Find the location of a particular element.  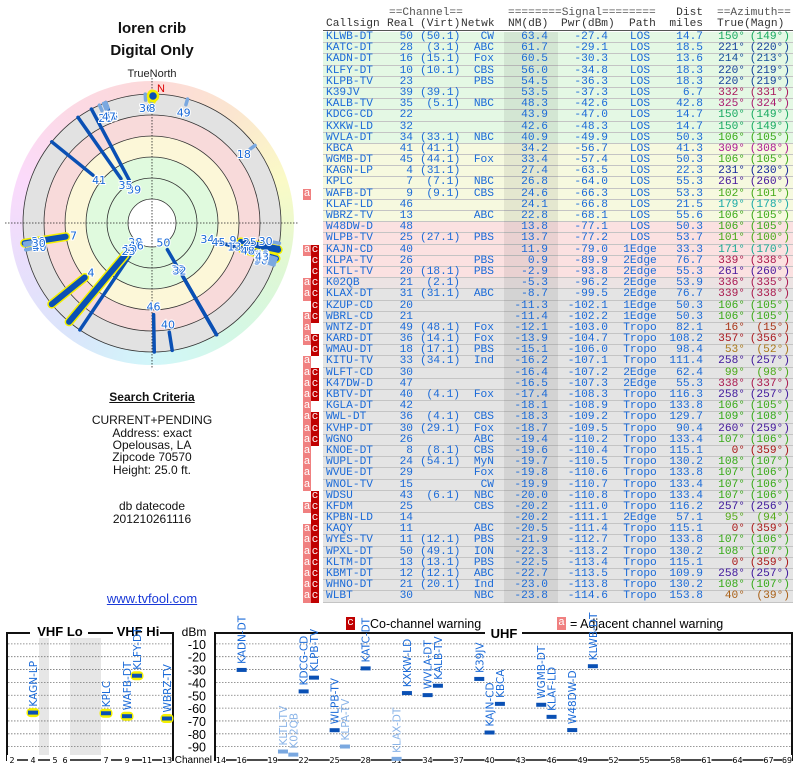

channel-tick-label: 14 is located at coordinates (221, 760).